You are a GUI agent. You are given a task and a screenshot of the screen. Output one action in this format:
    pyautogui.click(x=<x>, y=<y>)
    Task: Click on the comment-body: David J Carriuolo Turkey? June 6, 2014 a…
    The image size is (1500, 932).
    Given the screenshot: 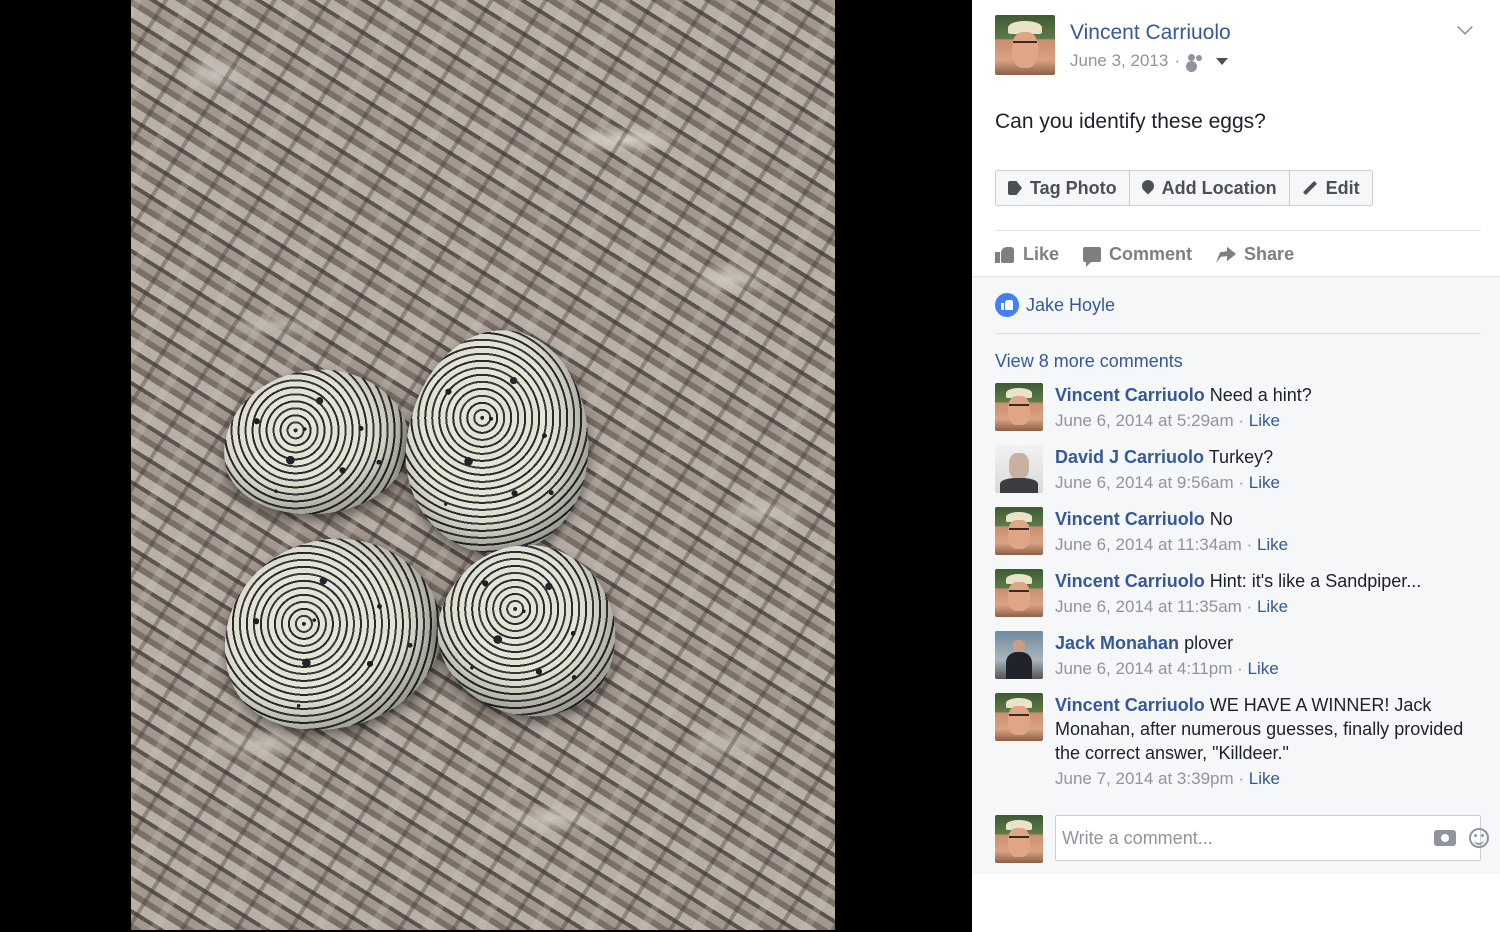 What is the action you would take?
    pyautogui.click(x=1265, y=470)
    